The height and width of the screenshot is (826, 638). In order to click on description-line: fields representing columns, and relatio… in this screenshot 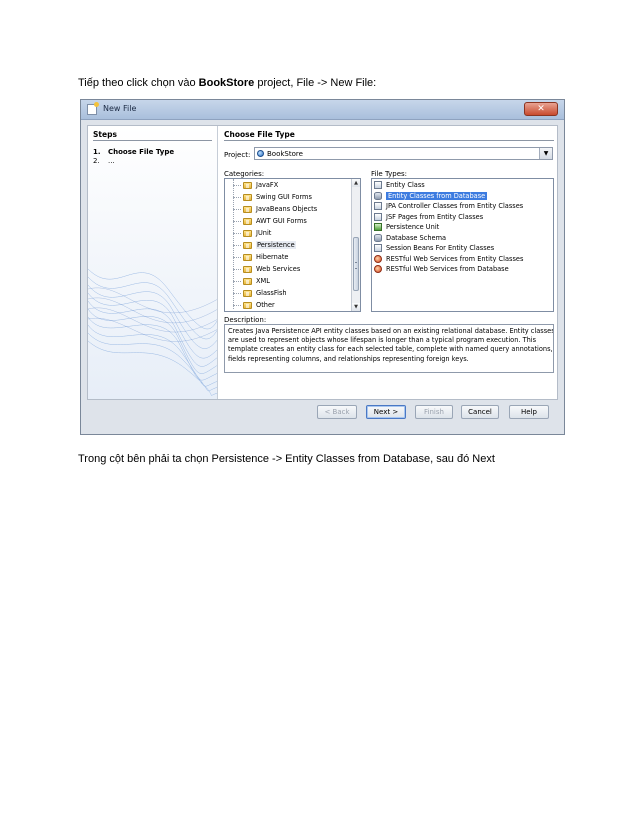, I will do `click(348, 358)`.